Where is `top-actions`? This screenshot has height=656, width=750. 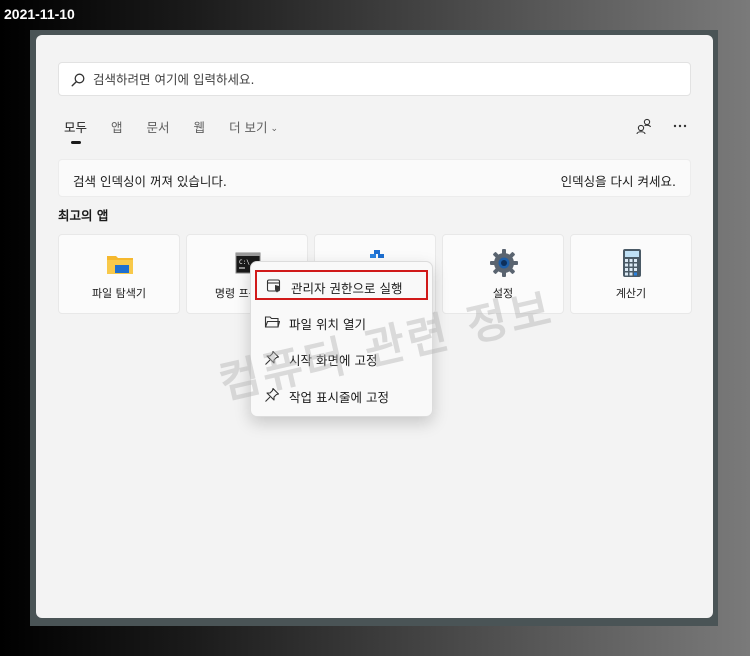
top-actions is located at coordinates (662, 128).